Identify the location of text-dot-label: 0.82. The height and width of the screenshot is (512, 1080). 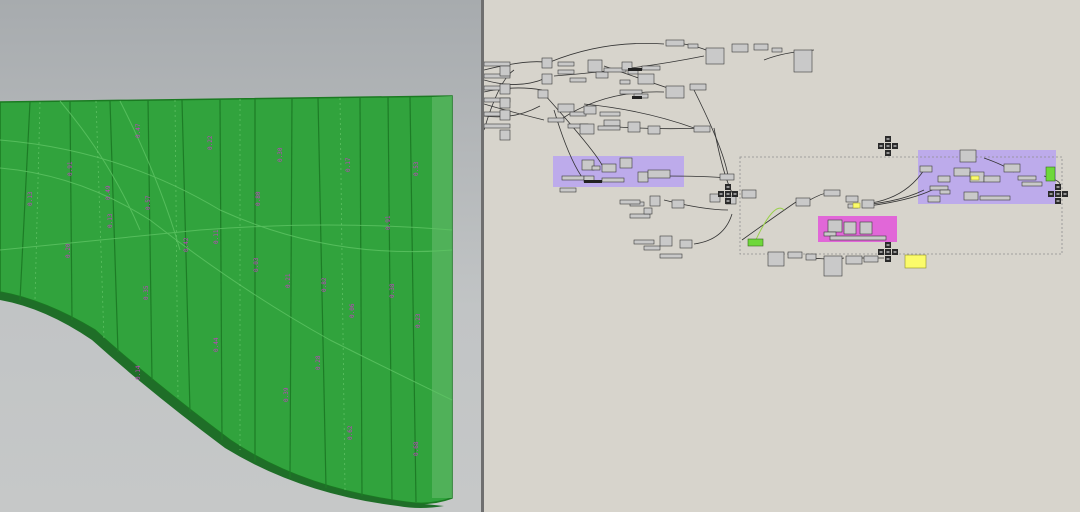
(324, 284).